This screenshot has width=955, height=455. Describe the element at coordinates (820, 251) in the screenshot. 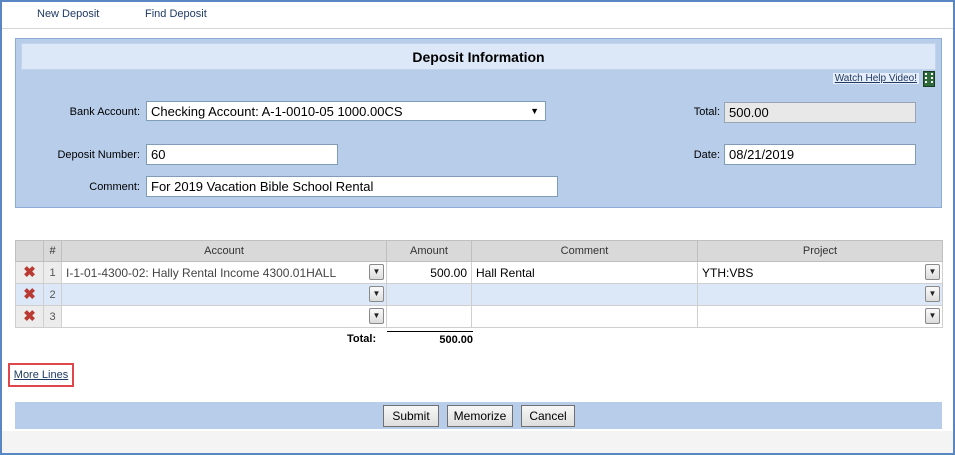

I see `project-column-header: Project` at that location.